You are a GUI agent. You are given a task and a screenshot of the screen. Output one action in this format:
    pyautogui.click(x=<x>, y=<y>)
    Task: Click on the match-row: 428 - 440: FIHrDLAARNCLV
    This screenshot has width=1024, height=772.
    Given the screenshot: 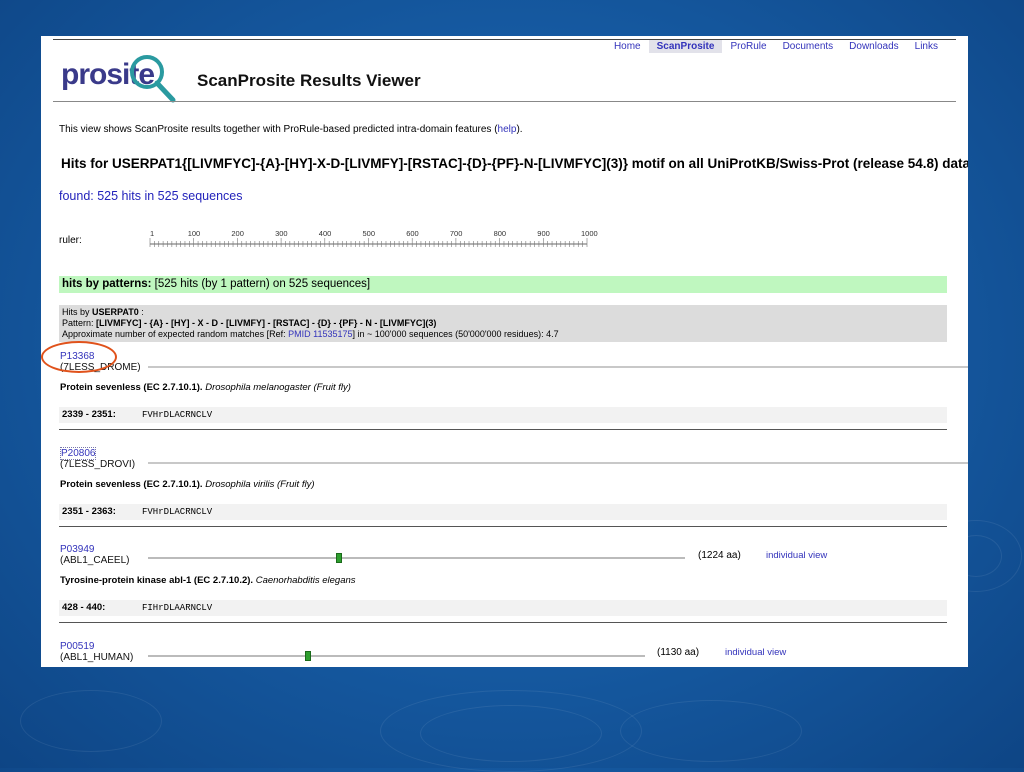 What is the action you would take?
    pyautogui.click(x=503, y=608)
    